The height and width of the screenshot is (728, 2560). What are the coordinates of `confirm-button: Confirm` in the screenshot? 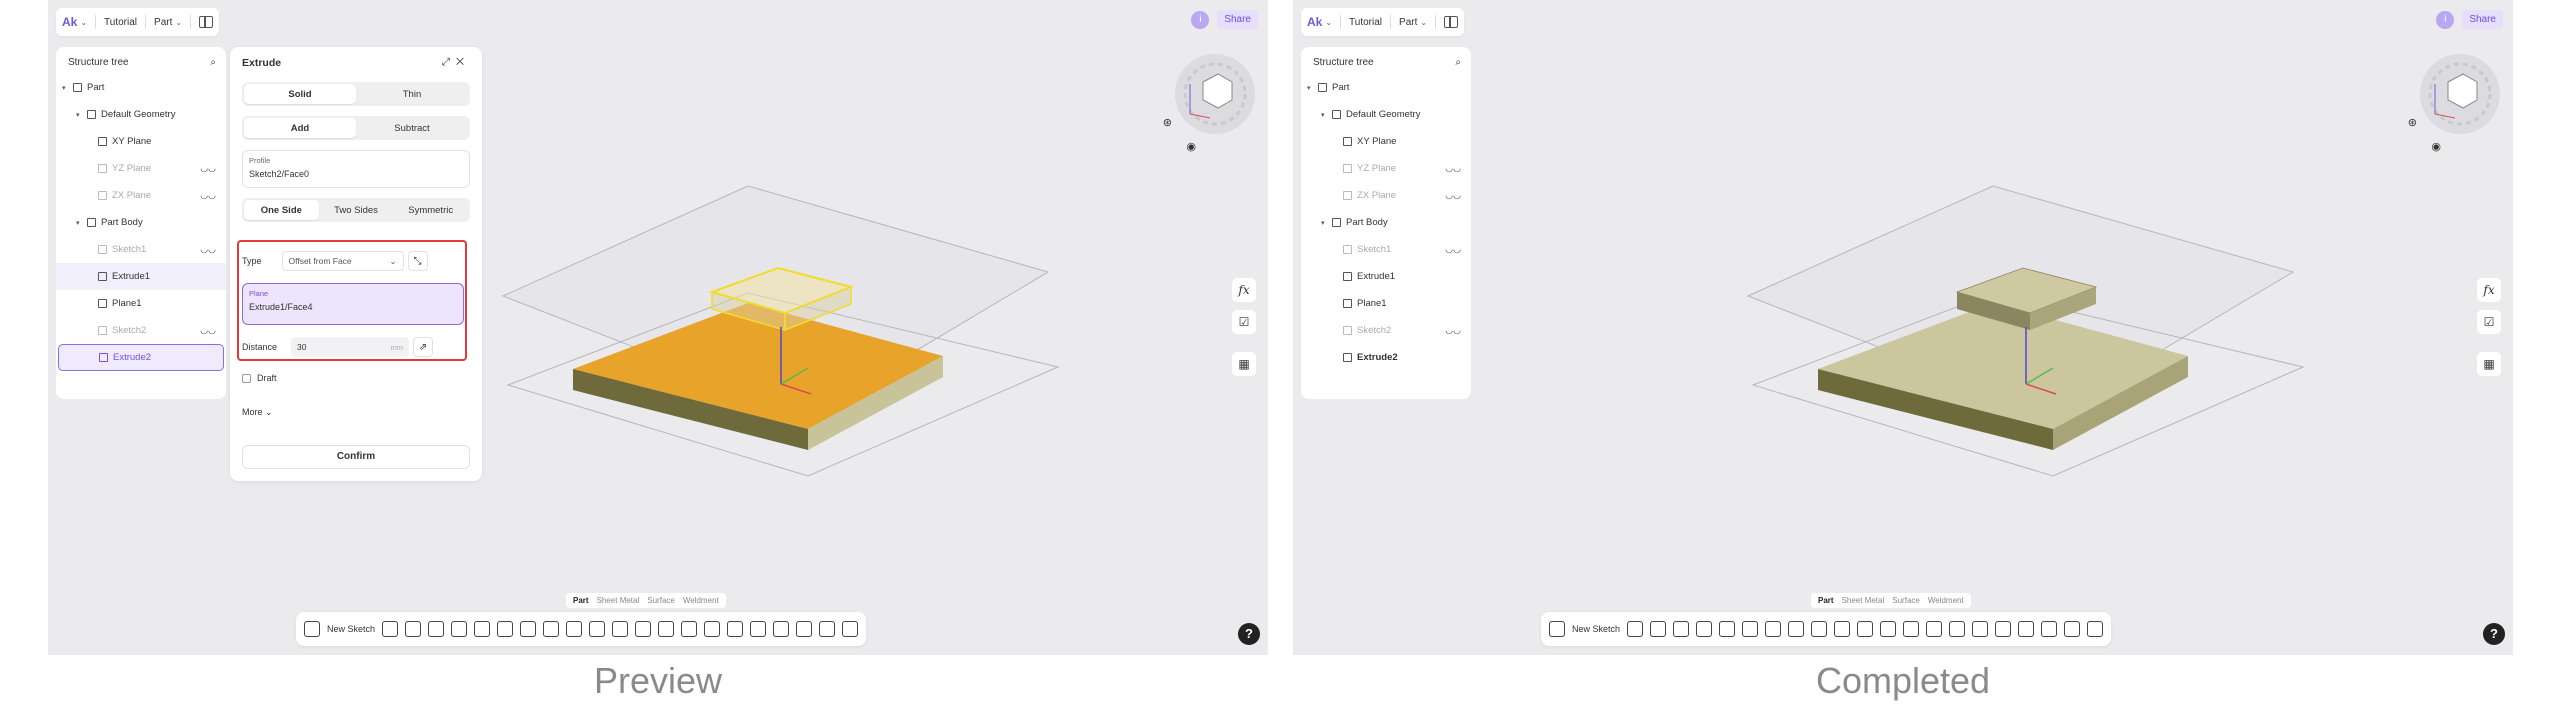 It's located at (356, 457).